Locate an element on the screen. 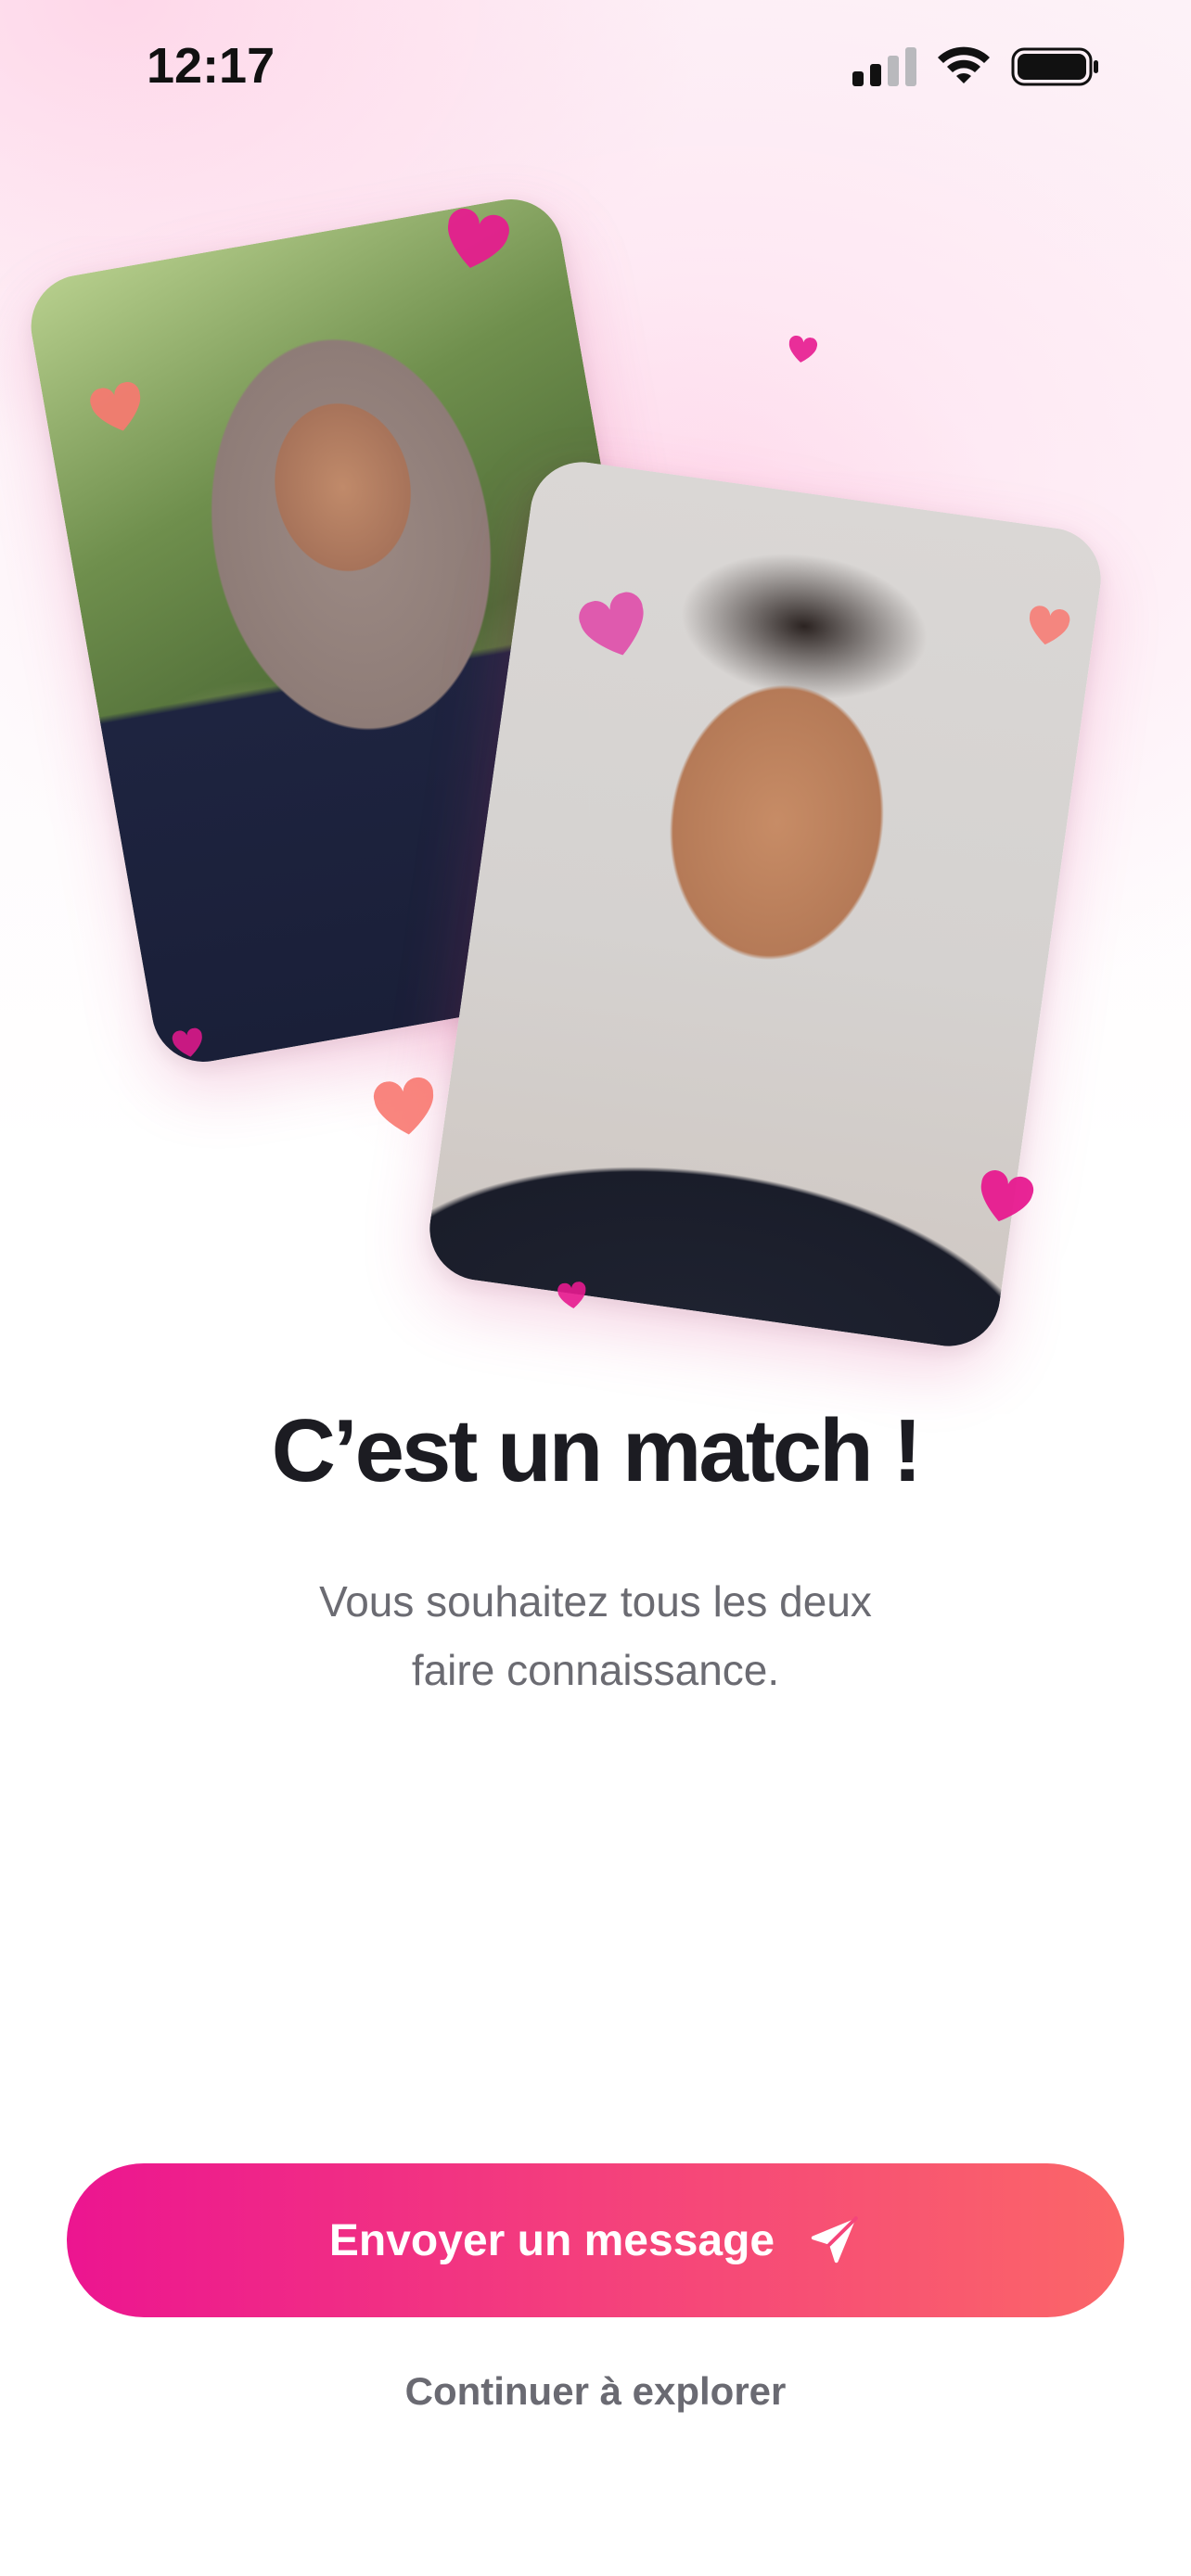 This screenshot has height=2576, width=1191. battery-icon is located at coordinates (1055, 66).